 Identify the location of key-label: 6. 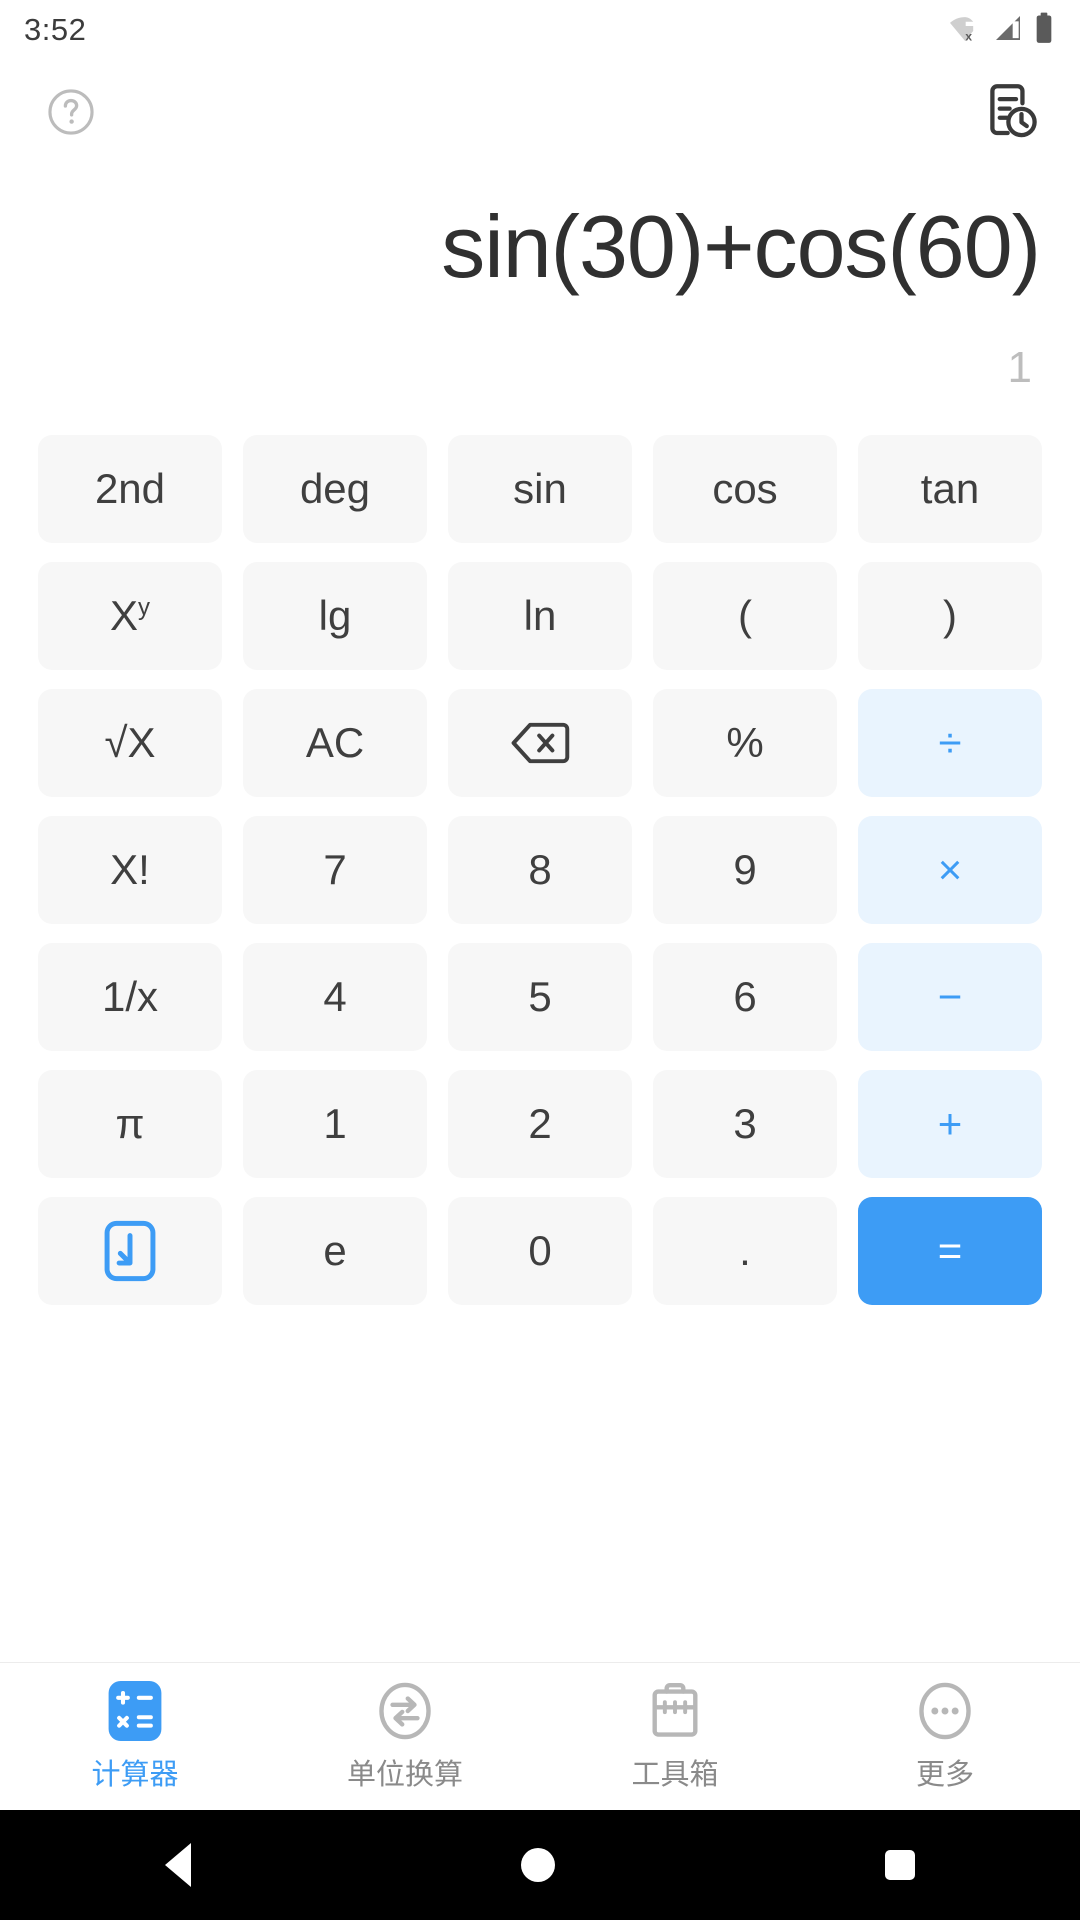
(745, 996).